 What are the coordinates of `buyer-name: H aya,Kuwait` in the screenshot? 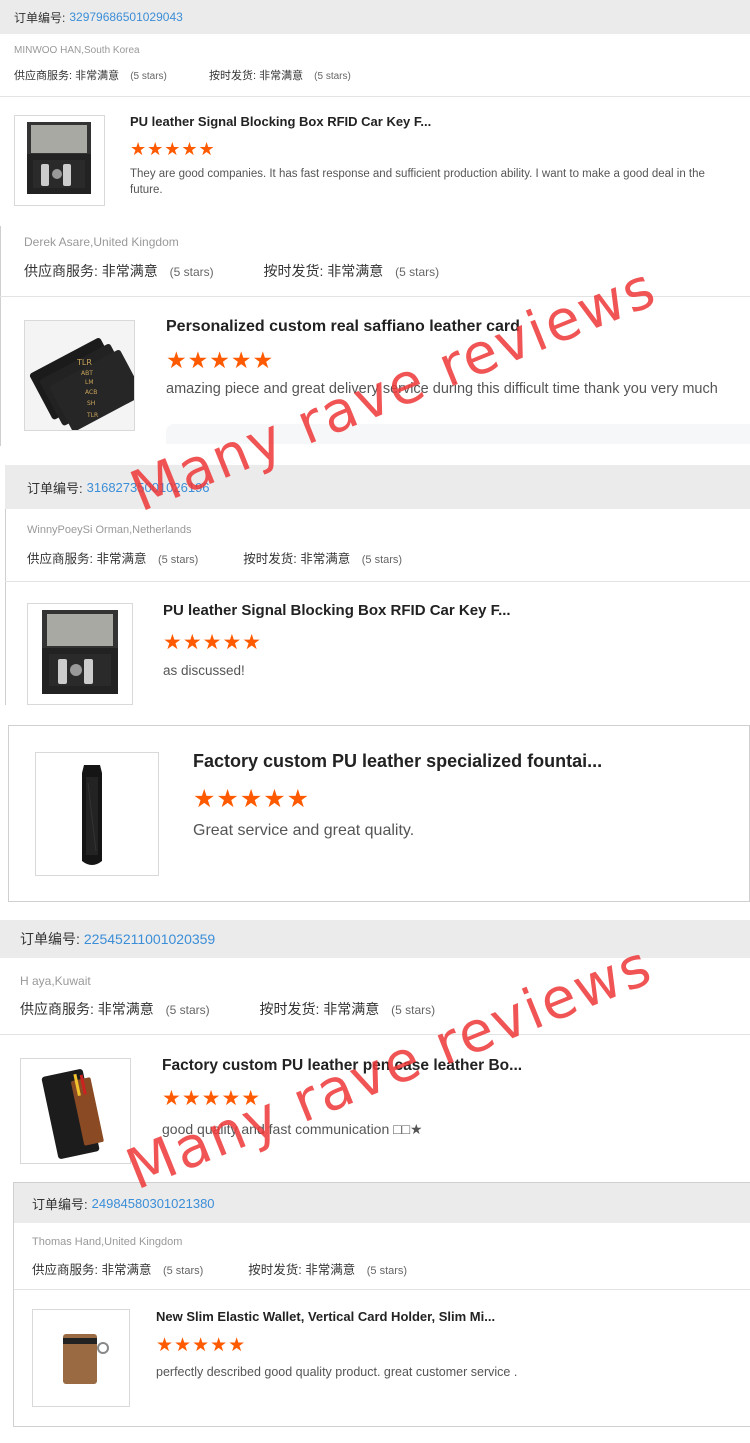 It's located at (55, 981).